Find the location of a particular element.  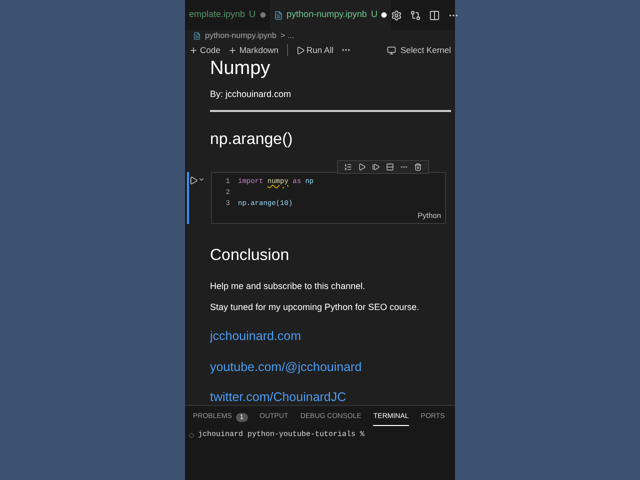

editor-tab: python-numpy.ipynb U is located at coordinates (331, 15).